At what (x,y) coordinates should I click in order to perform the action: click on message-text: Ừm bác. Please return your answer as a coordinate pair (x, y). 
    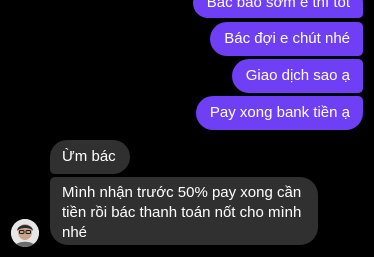
    Looking at the image, I should click on (89, 156).